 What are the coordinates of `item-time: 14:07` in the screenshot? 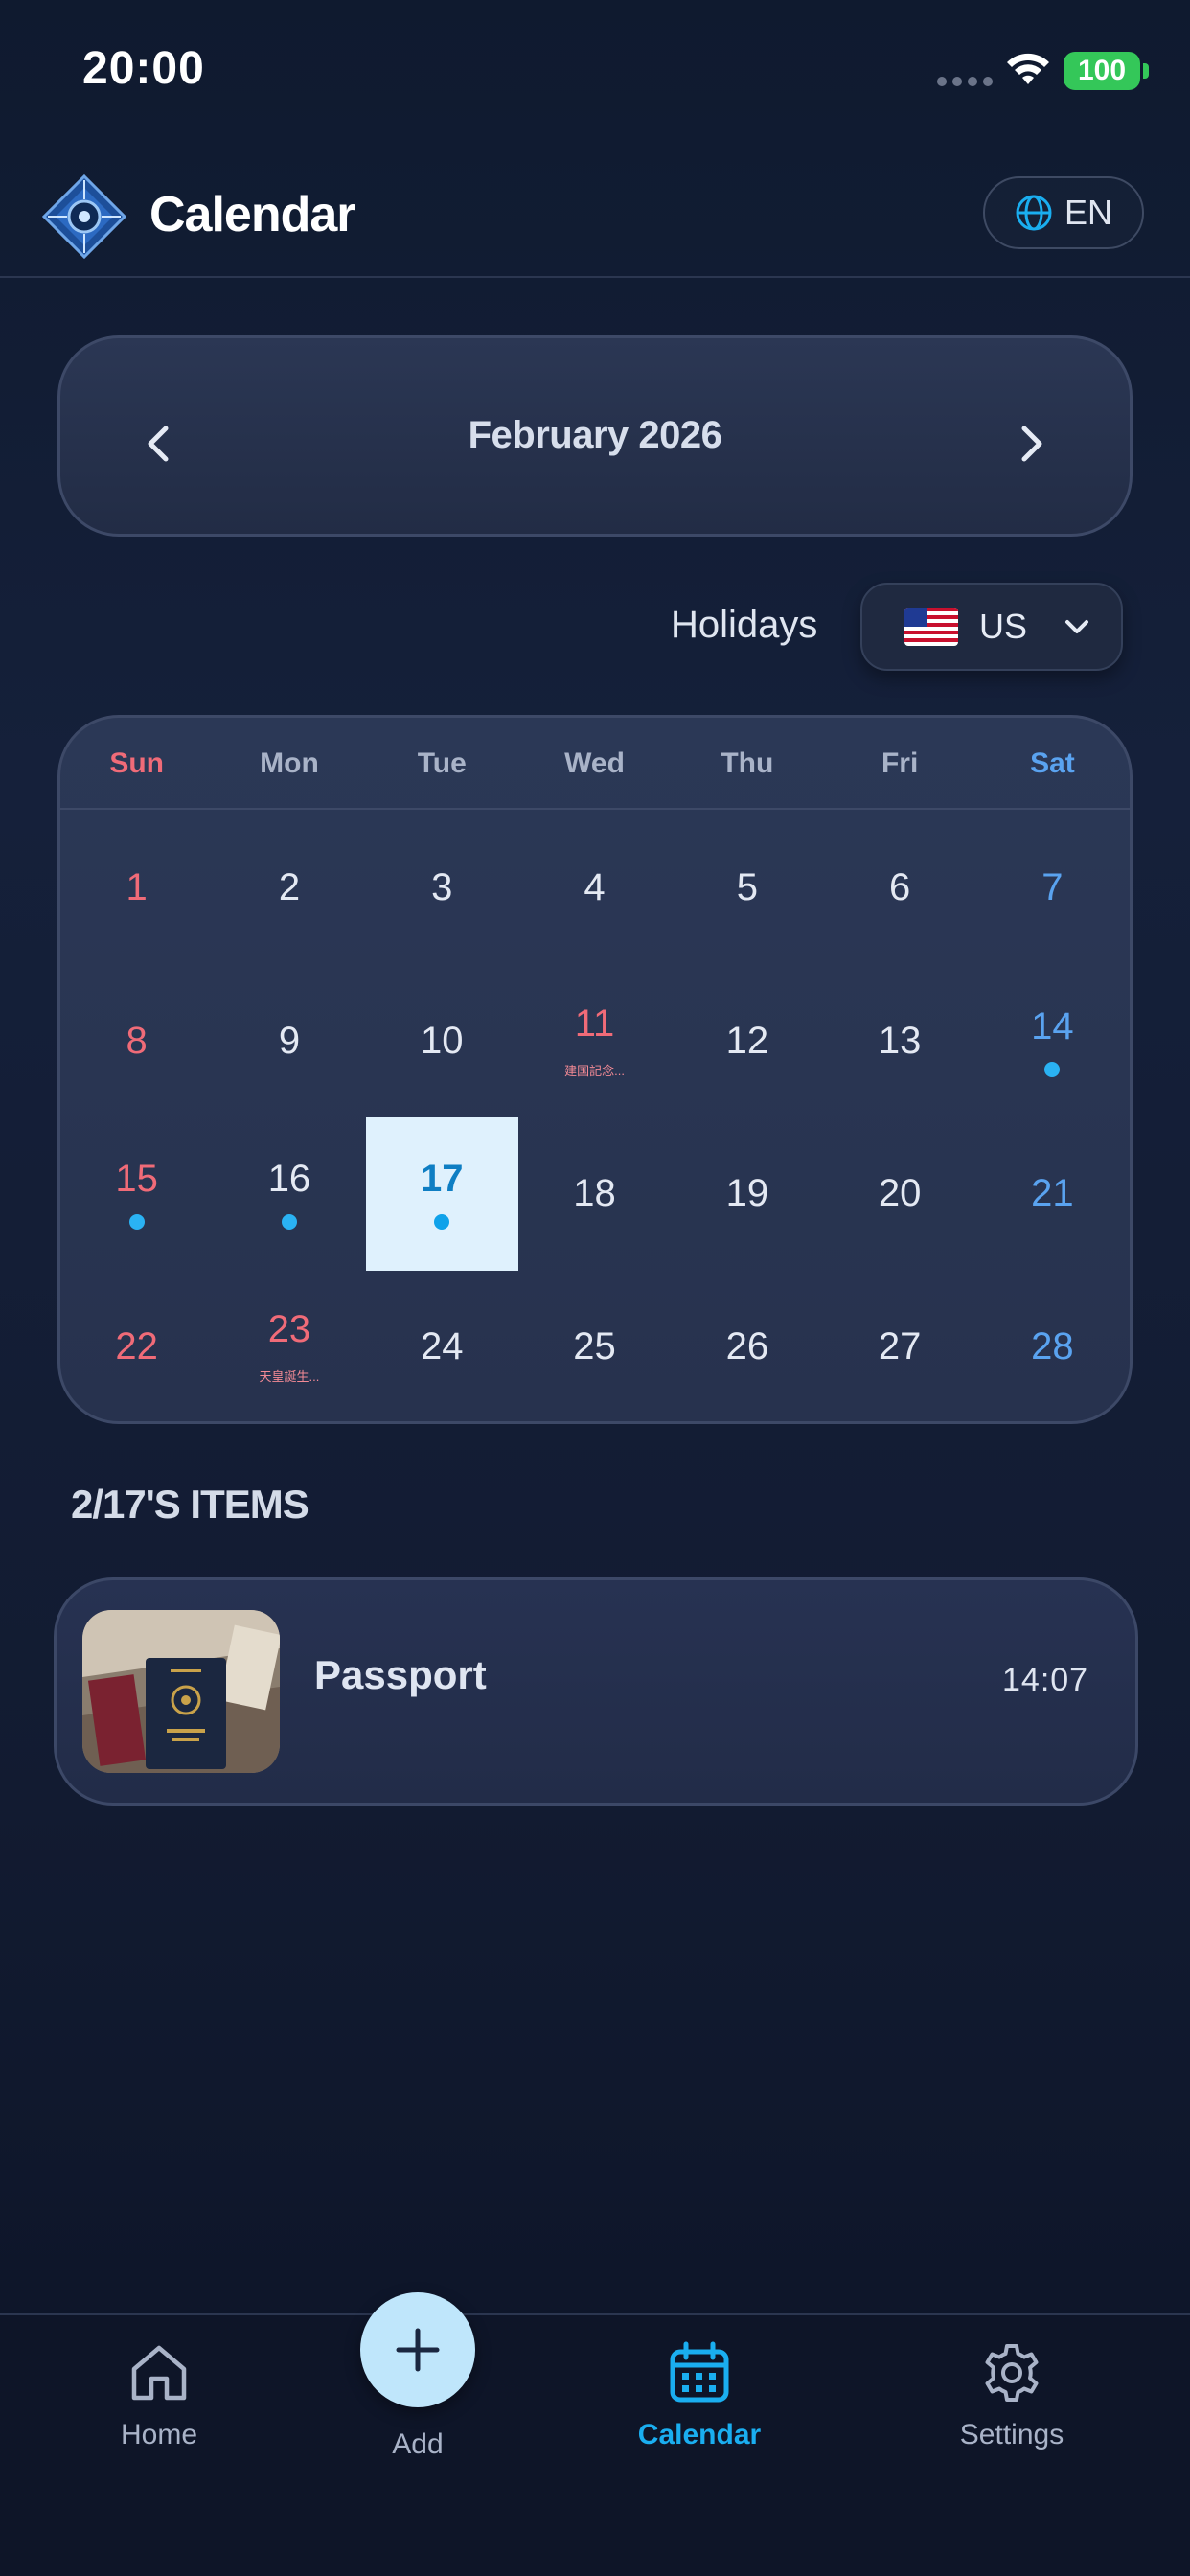 It's located at (1045, 1680).